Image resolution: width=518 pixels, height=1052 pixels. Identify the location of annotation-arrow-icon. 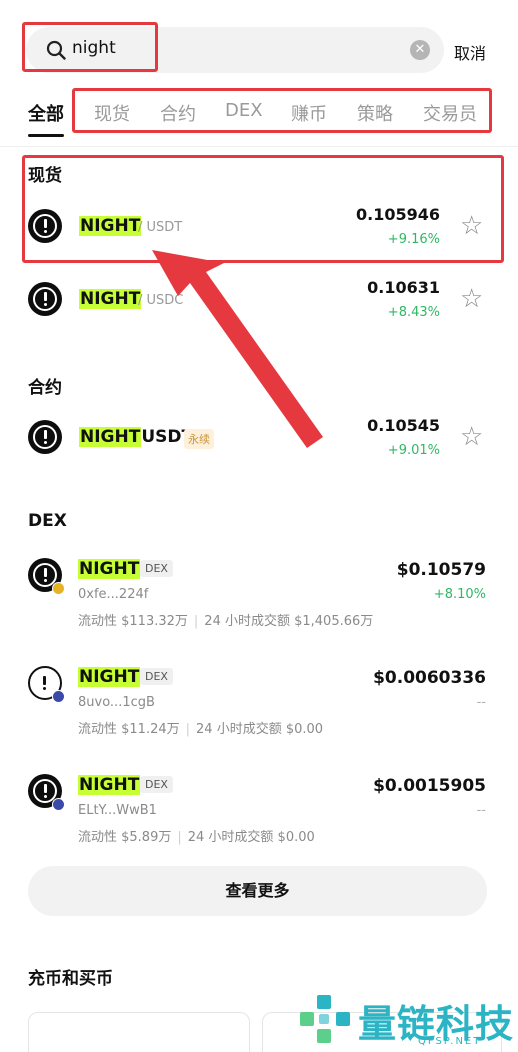
(237, 349).